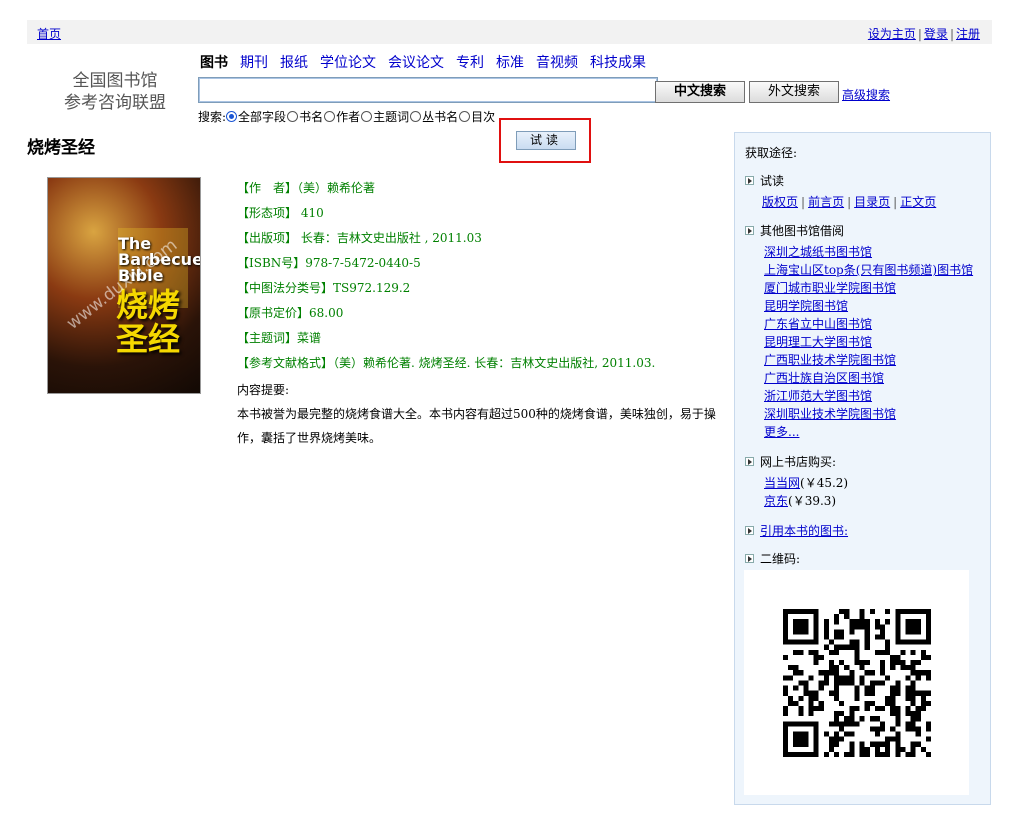 Image resolution: width=1011 pixels, height=822 pixels. I want to click on search-field-option-label: 目次, so click(483, 117).